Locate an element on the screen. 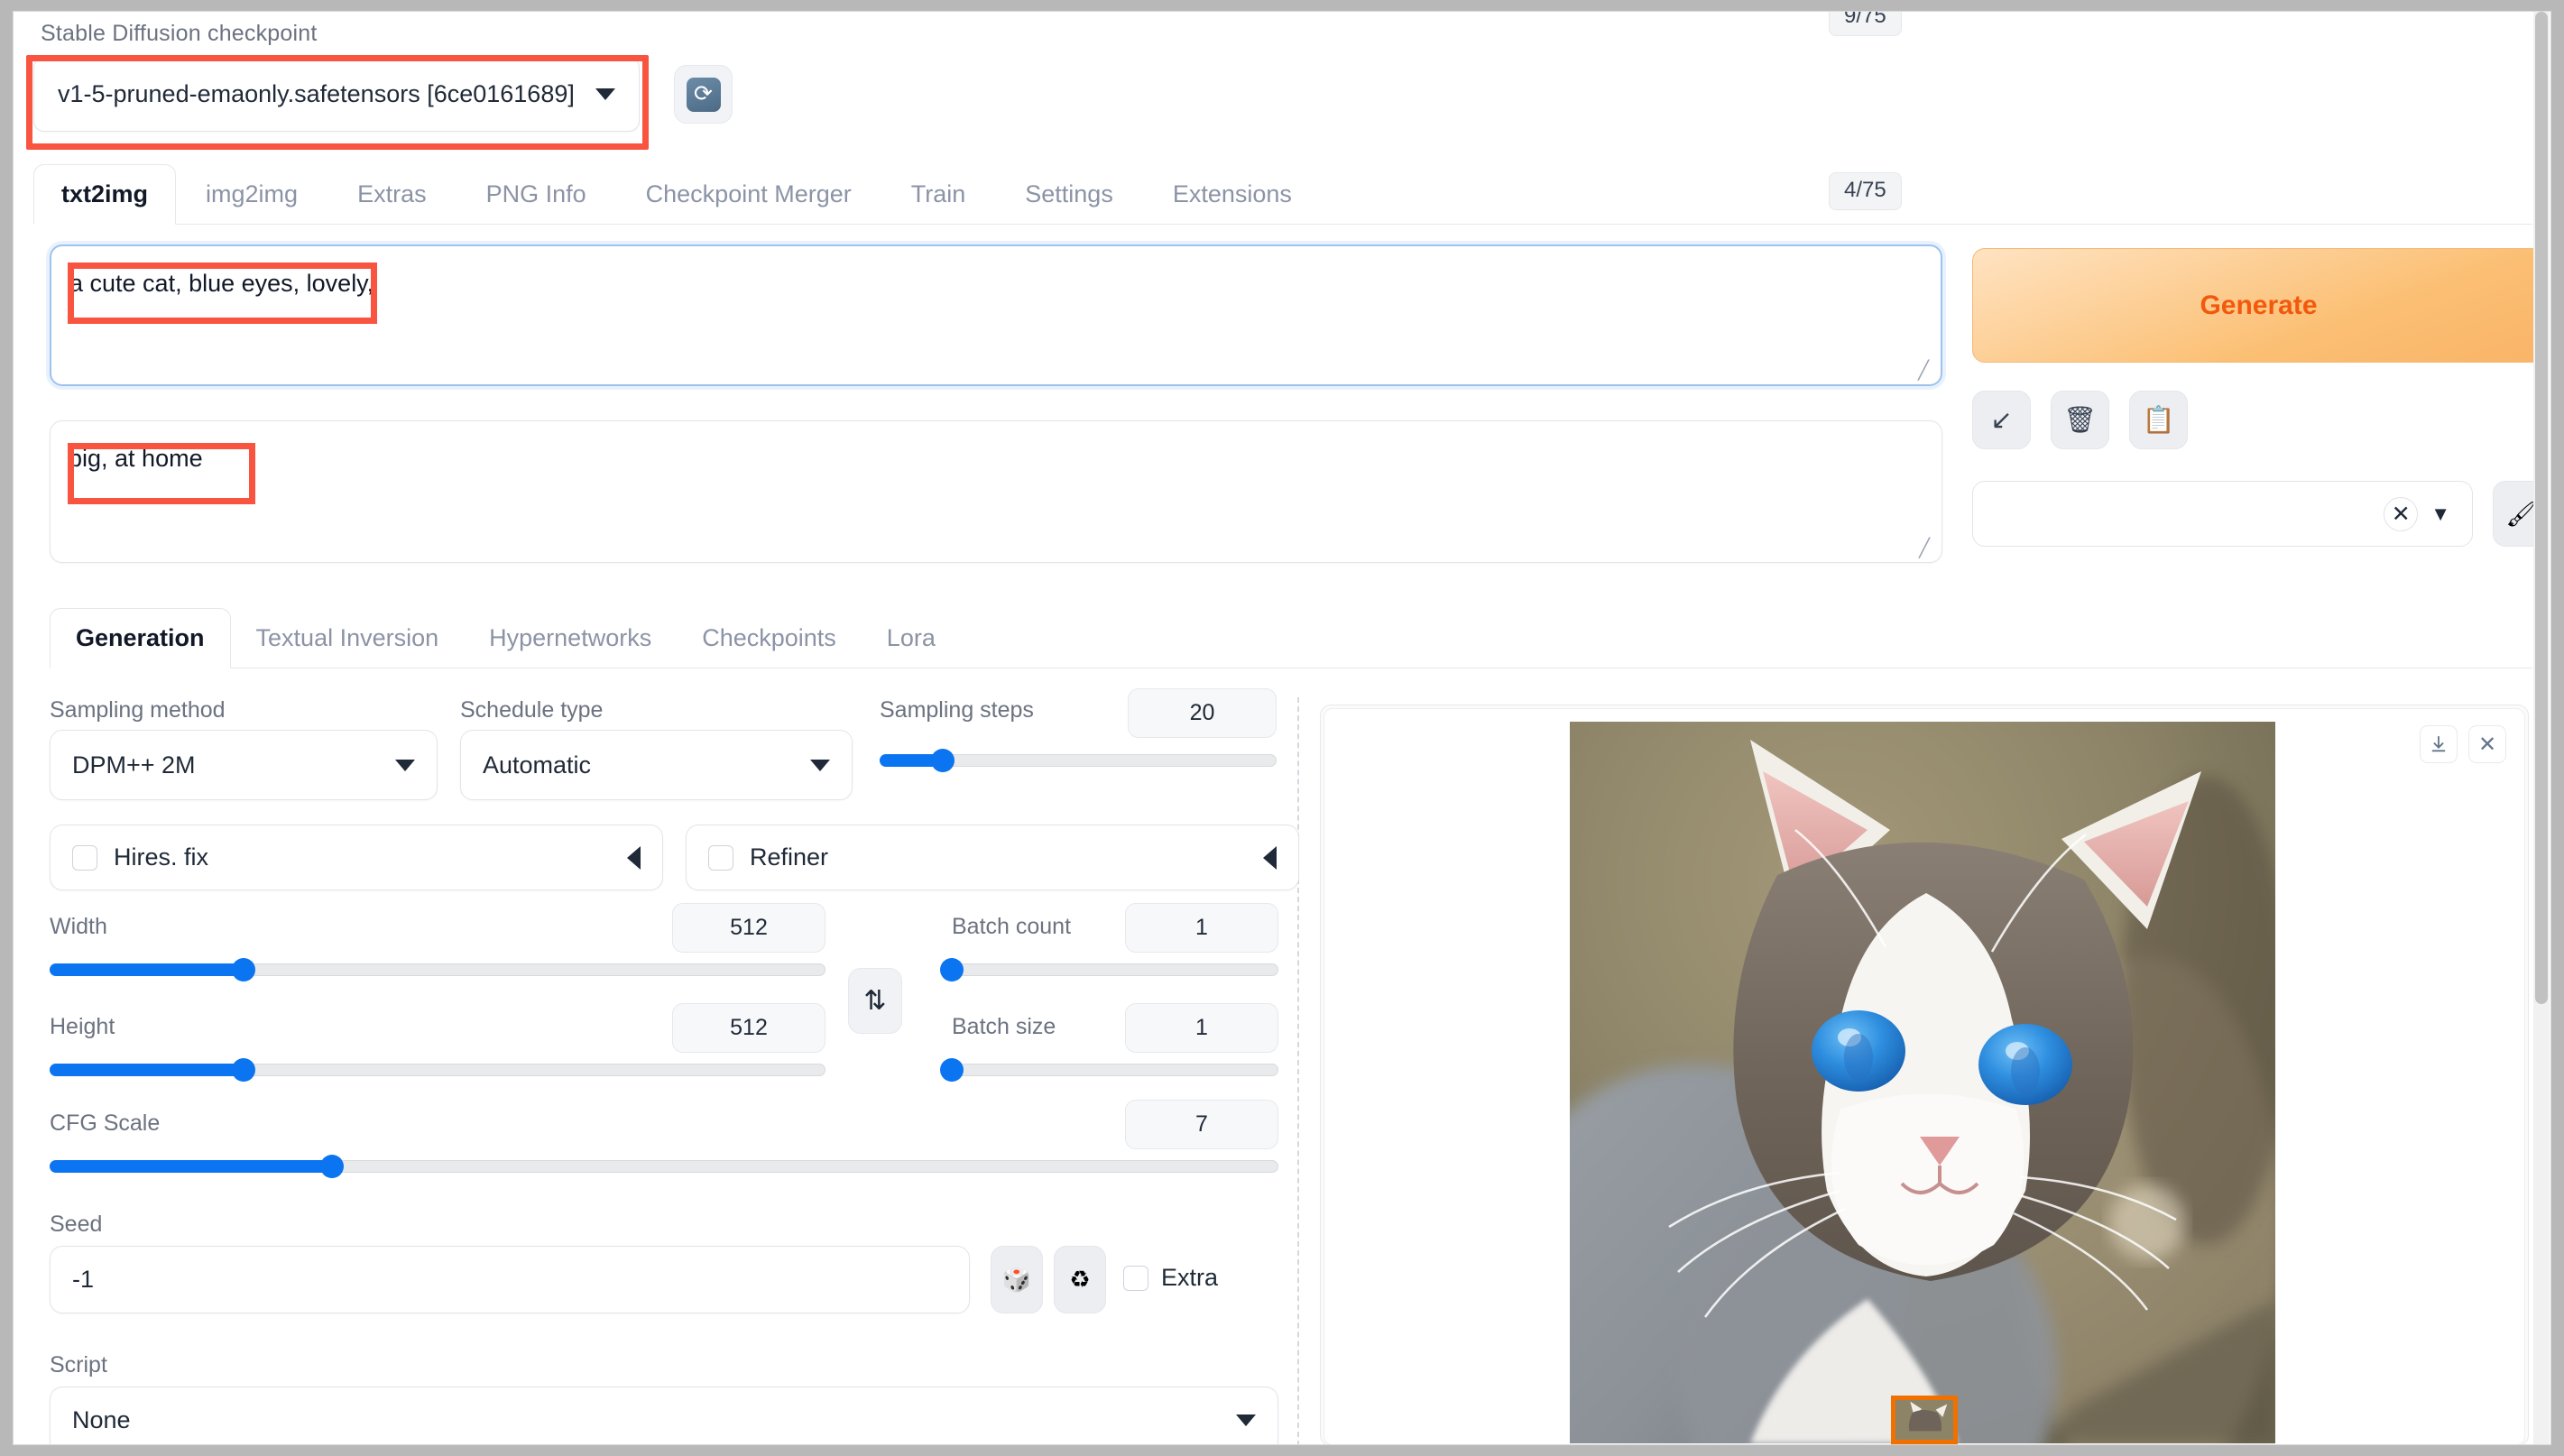 The width and height of the screenshot is (2564, 1456). cfg-scale-slider is located at coordinates (664, 1166).